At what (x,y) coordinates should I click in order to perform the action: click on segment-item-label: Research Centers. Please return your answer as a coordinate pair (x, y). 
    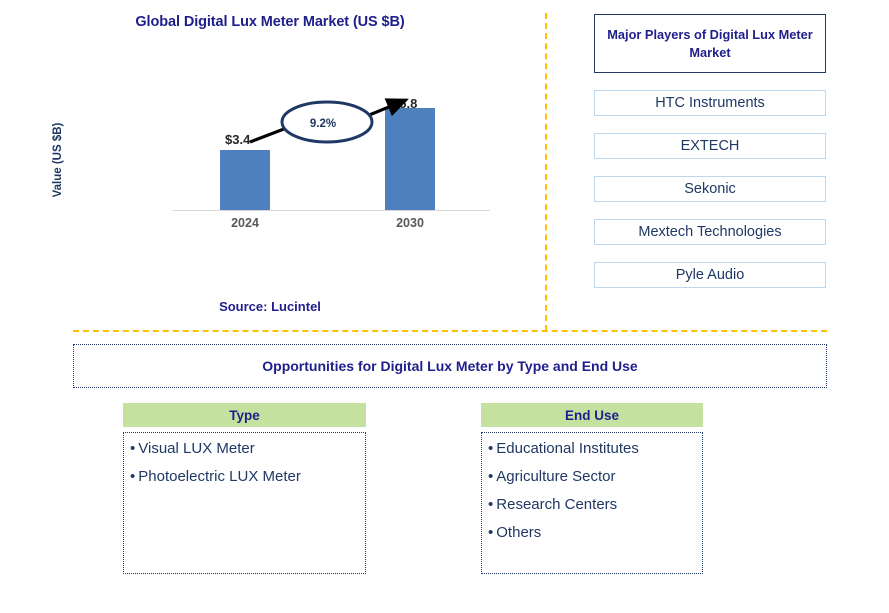
    Looking at the image, I should click on (557, 504).